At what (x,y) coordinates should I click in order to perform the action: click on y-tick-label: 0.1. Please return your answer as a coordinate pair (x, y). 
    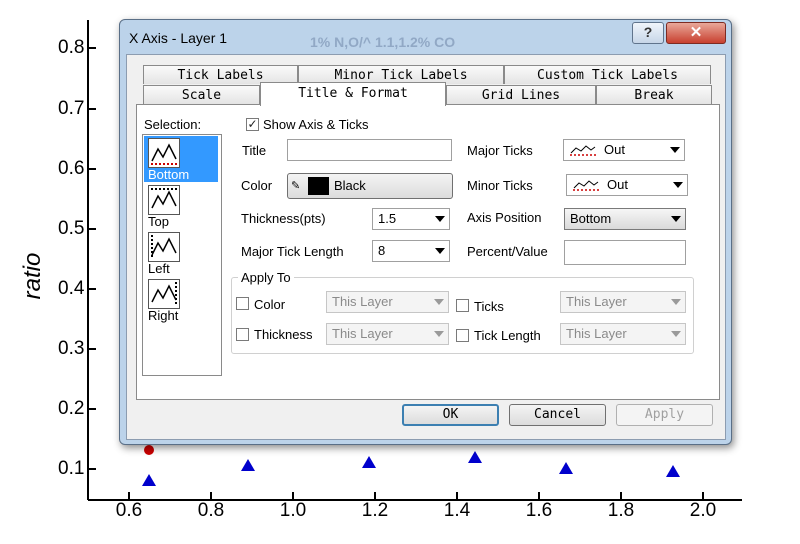
    Looking at the image, I should click on (71, 468).